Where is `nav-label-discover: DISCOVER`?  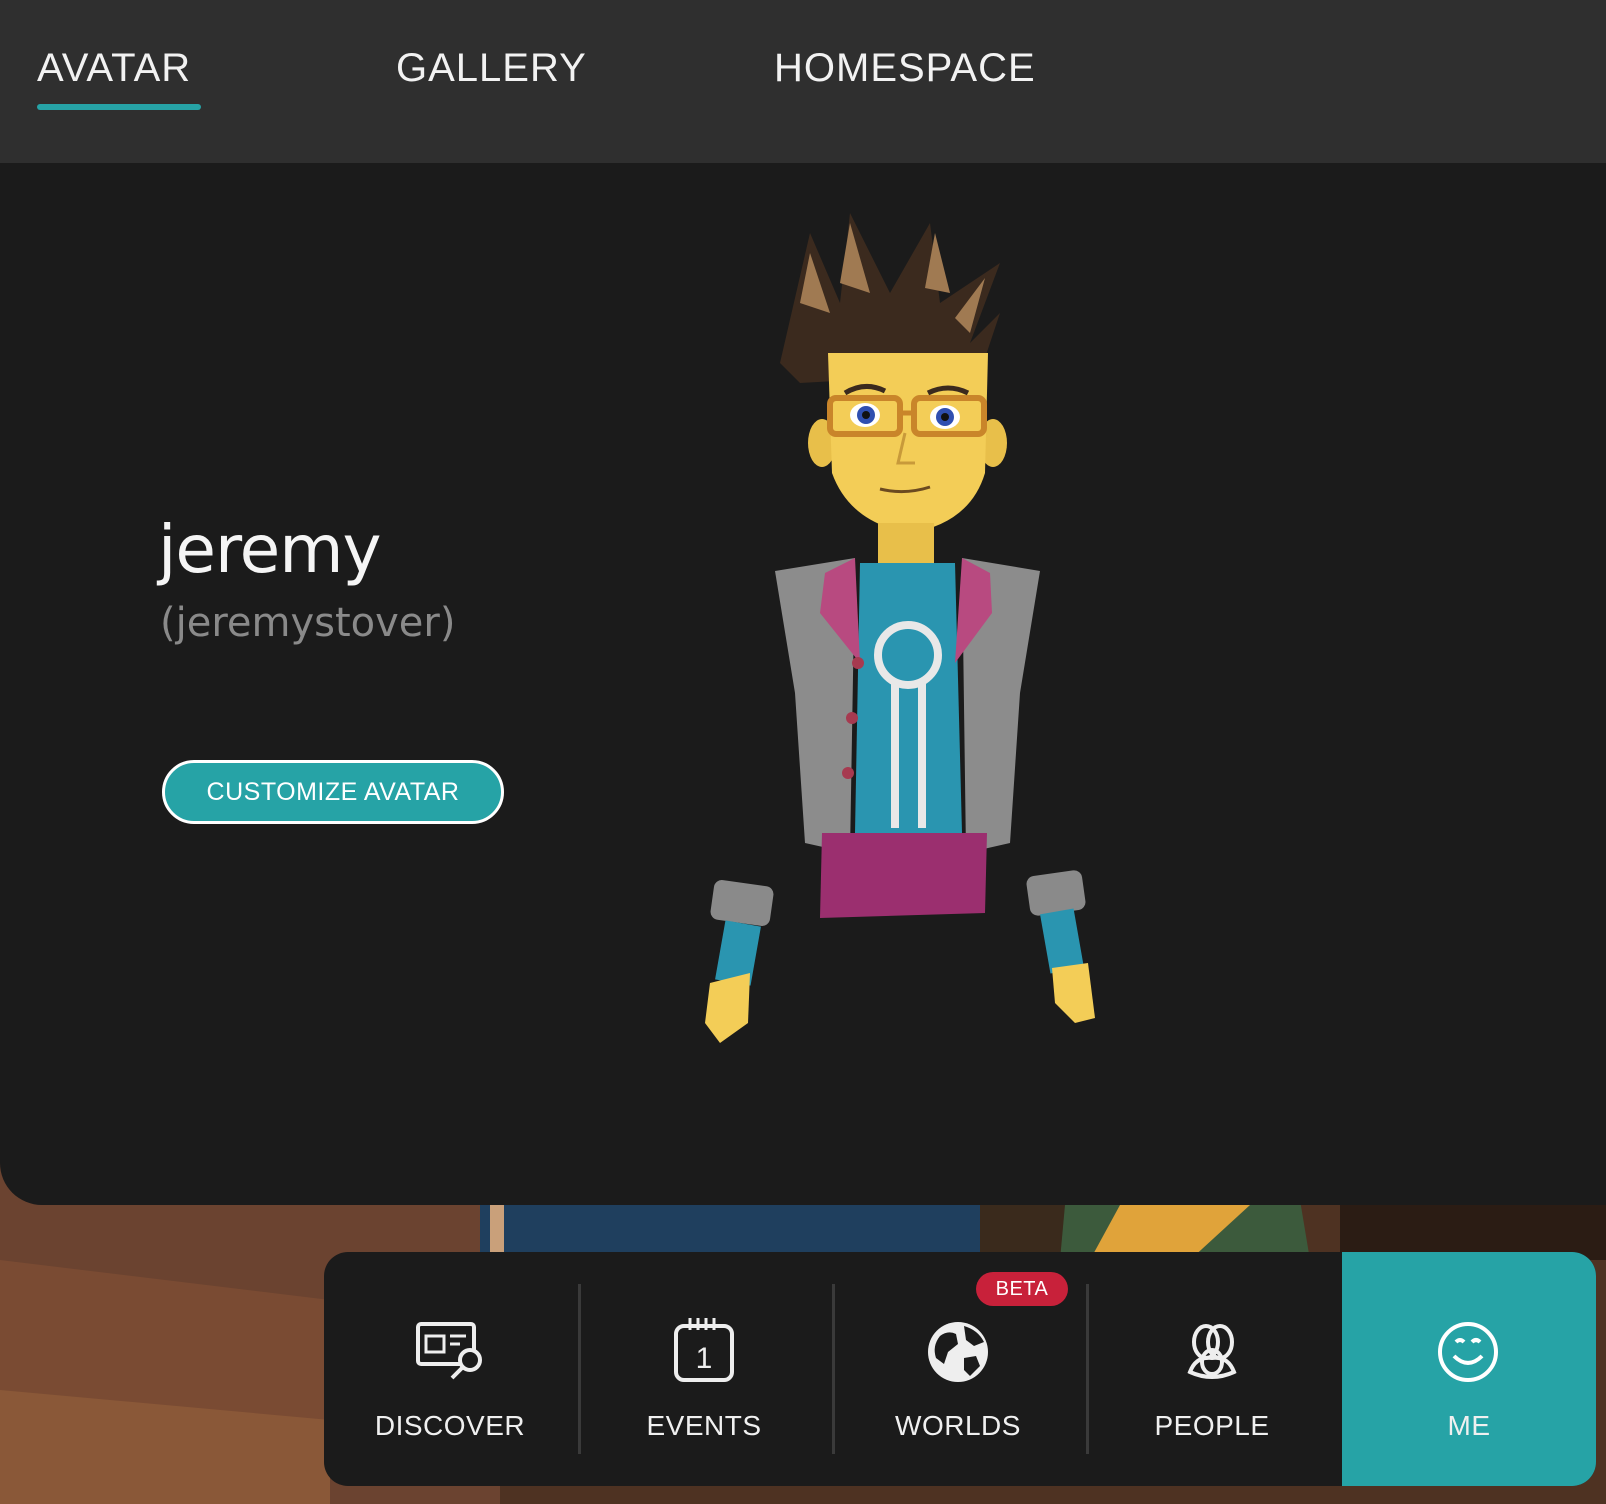
nav-label-discover: DISCOVER is located at coordinates (450, 1425).